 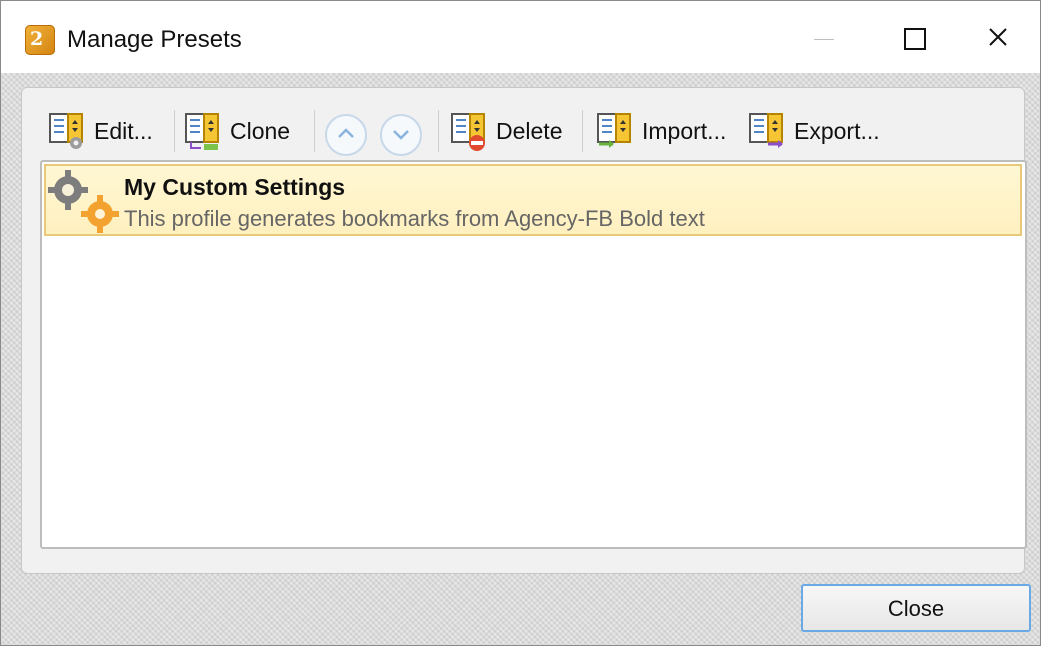 What do you see at coordinates (68, 131) in the screenshot?
I see `edit-preset-icon` at bounding box center [68, 131].